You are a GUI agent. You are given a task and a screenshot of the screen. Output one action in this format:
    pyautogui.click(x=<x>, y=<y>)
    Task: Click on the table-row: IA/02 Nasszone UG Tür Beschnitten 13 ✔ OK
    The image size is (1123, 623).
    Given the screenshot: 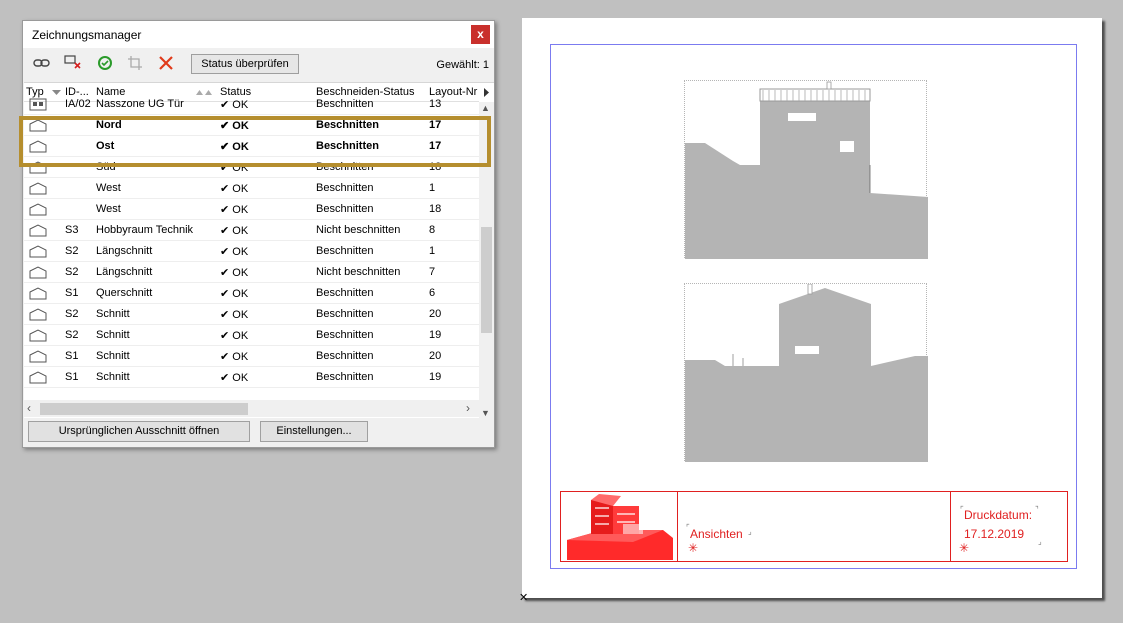 What is the action you would take?
    pyautogui.click(x=251, y=104)
    